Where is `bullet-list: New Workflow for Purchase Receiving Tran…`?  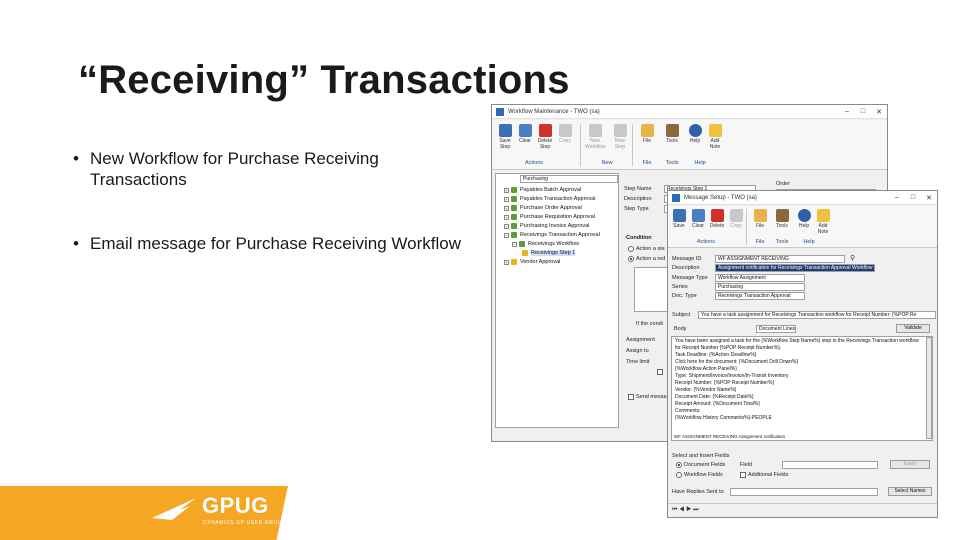 bullet-list: New Workflow for Purchase Receiving Tran… is located at coordinates (270, 222).